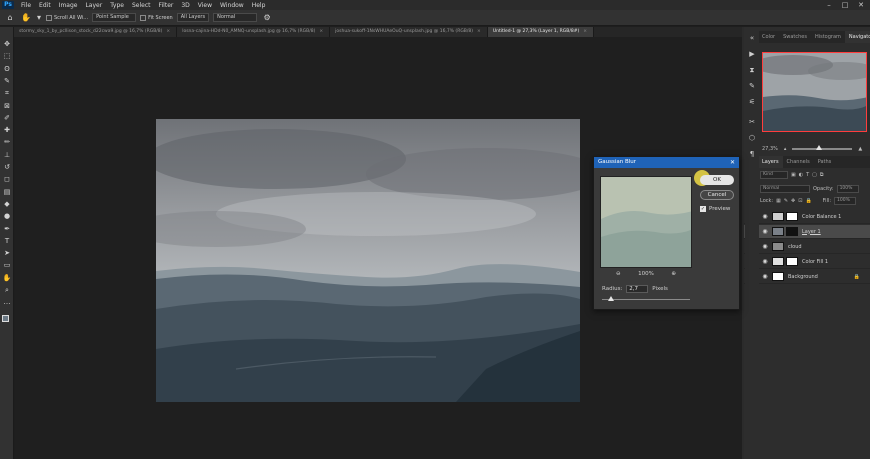 The width and height of the screenshot is (870, 459). What do you see at coordinates (7, 93) in the screenshot?
I see `crop-icon: ⌗` at bounding box center [7, 93].